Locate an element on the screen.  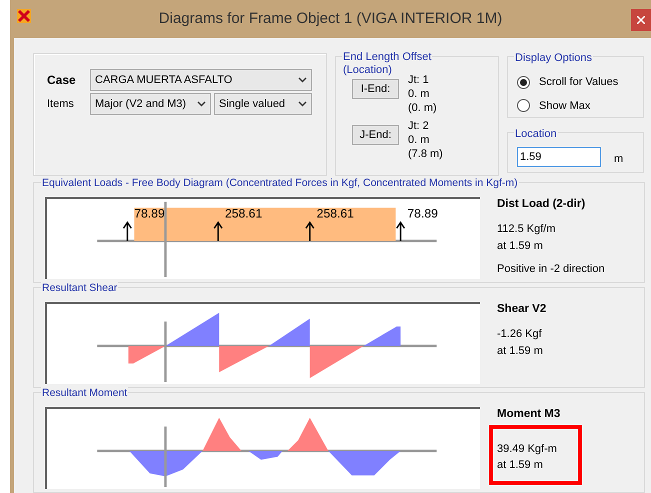
value-heading: Dist Load (2-dir) is located at coordinates (541, 204).